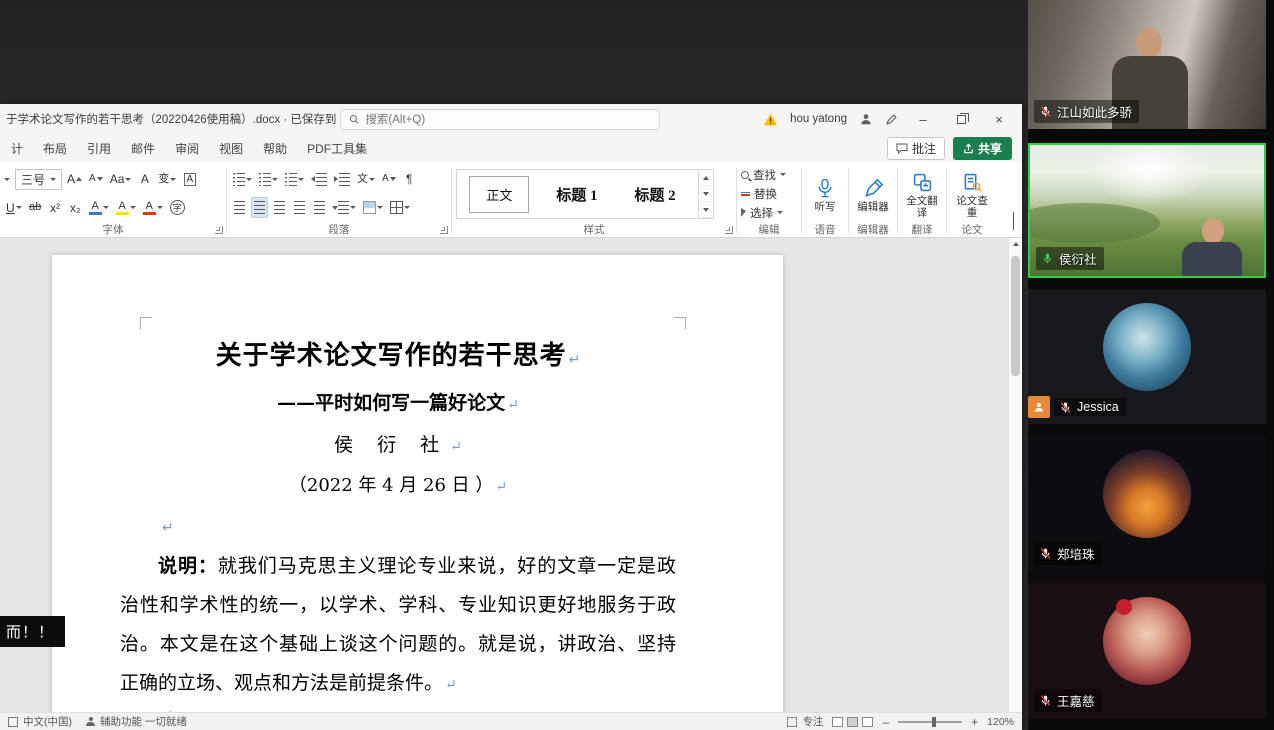 The width and height of the screenshot is (1274, 730). Describe the element at coordinates (173, 179) in the screenshot. I see `convert-dropdown-icon` at that location.